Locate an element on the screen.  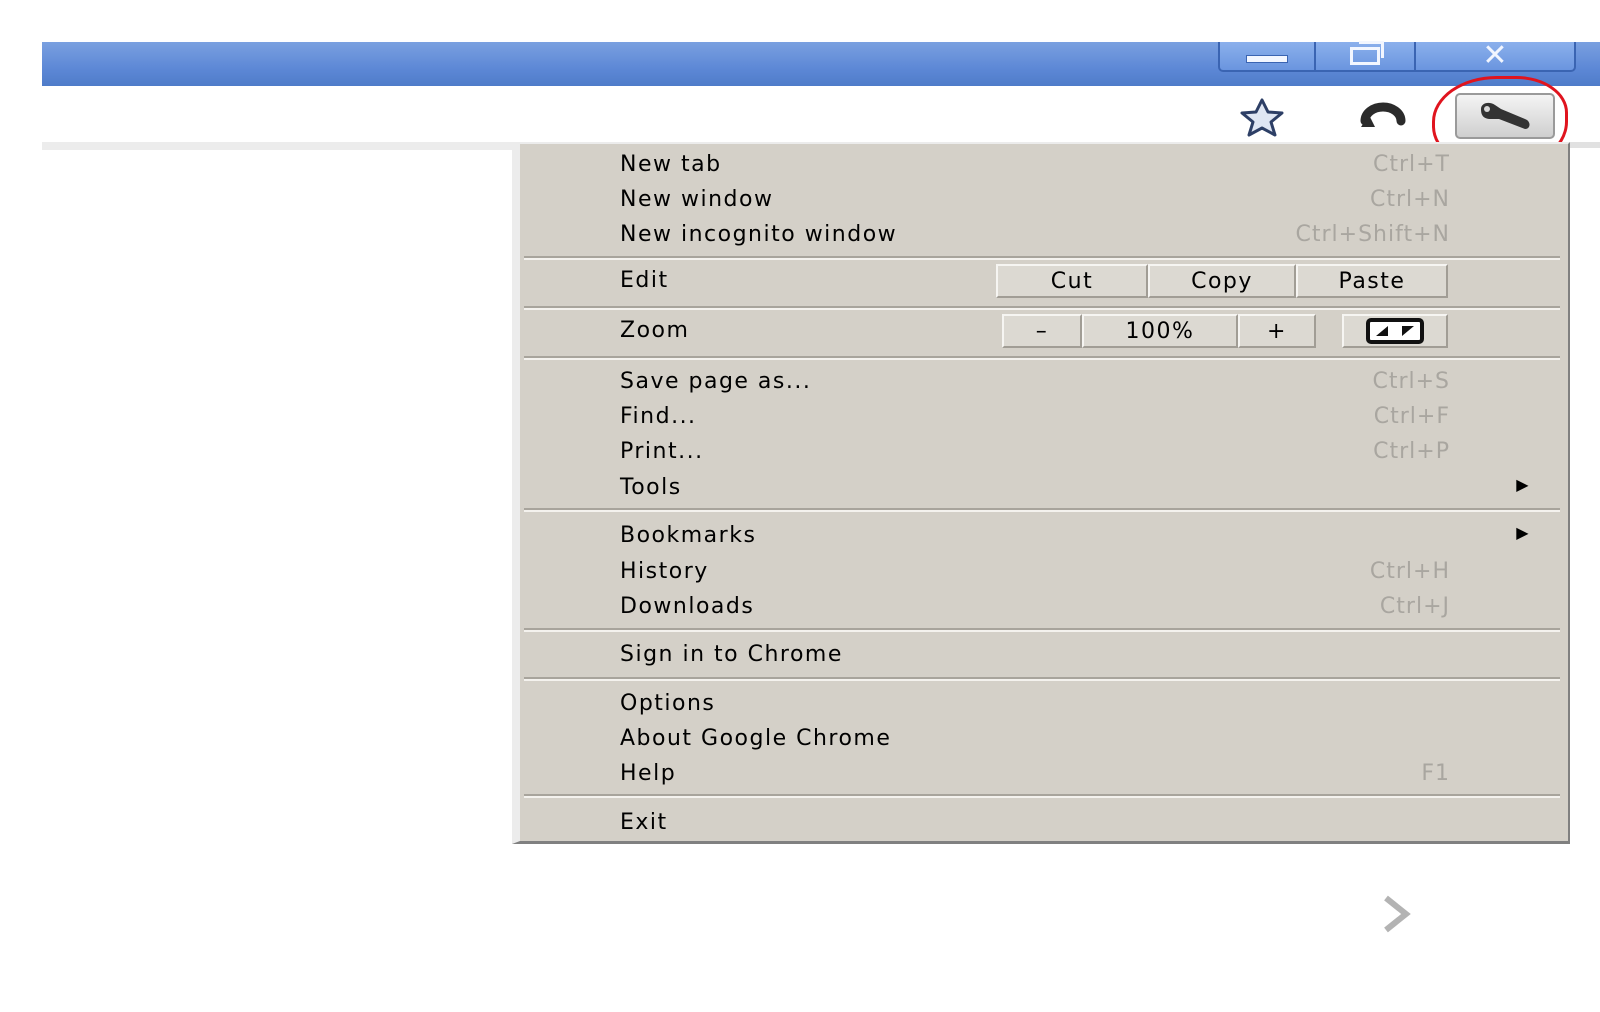
menu-item-print: Print... Ctrl+P is located at coordinates (1040, 452).